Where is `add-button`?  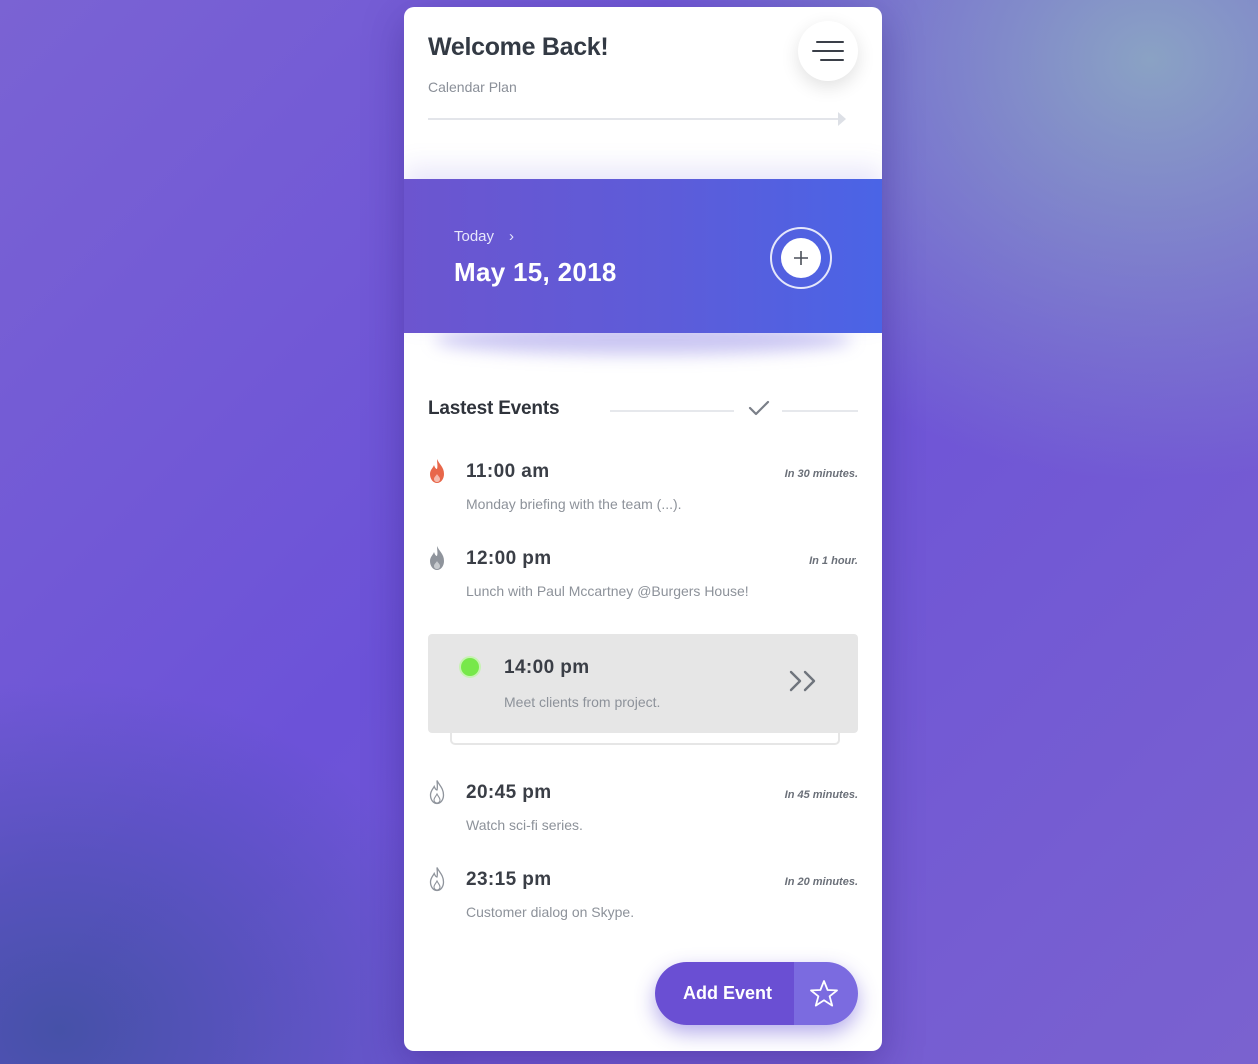 add-button is located at coordinates (801, 258).